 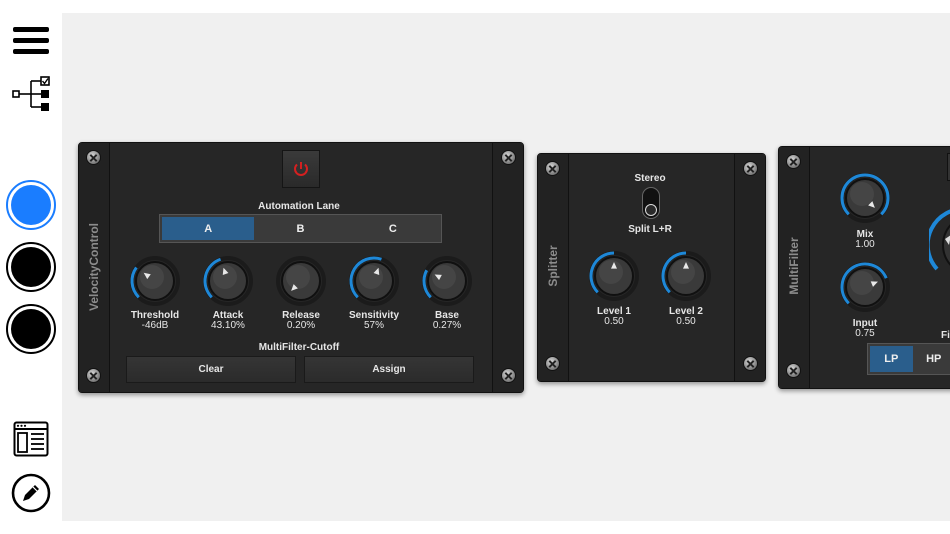 I want to click on release-knob, so click(x=301, y=281).